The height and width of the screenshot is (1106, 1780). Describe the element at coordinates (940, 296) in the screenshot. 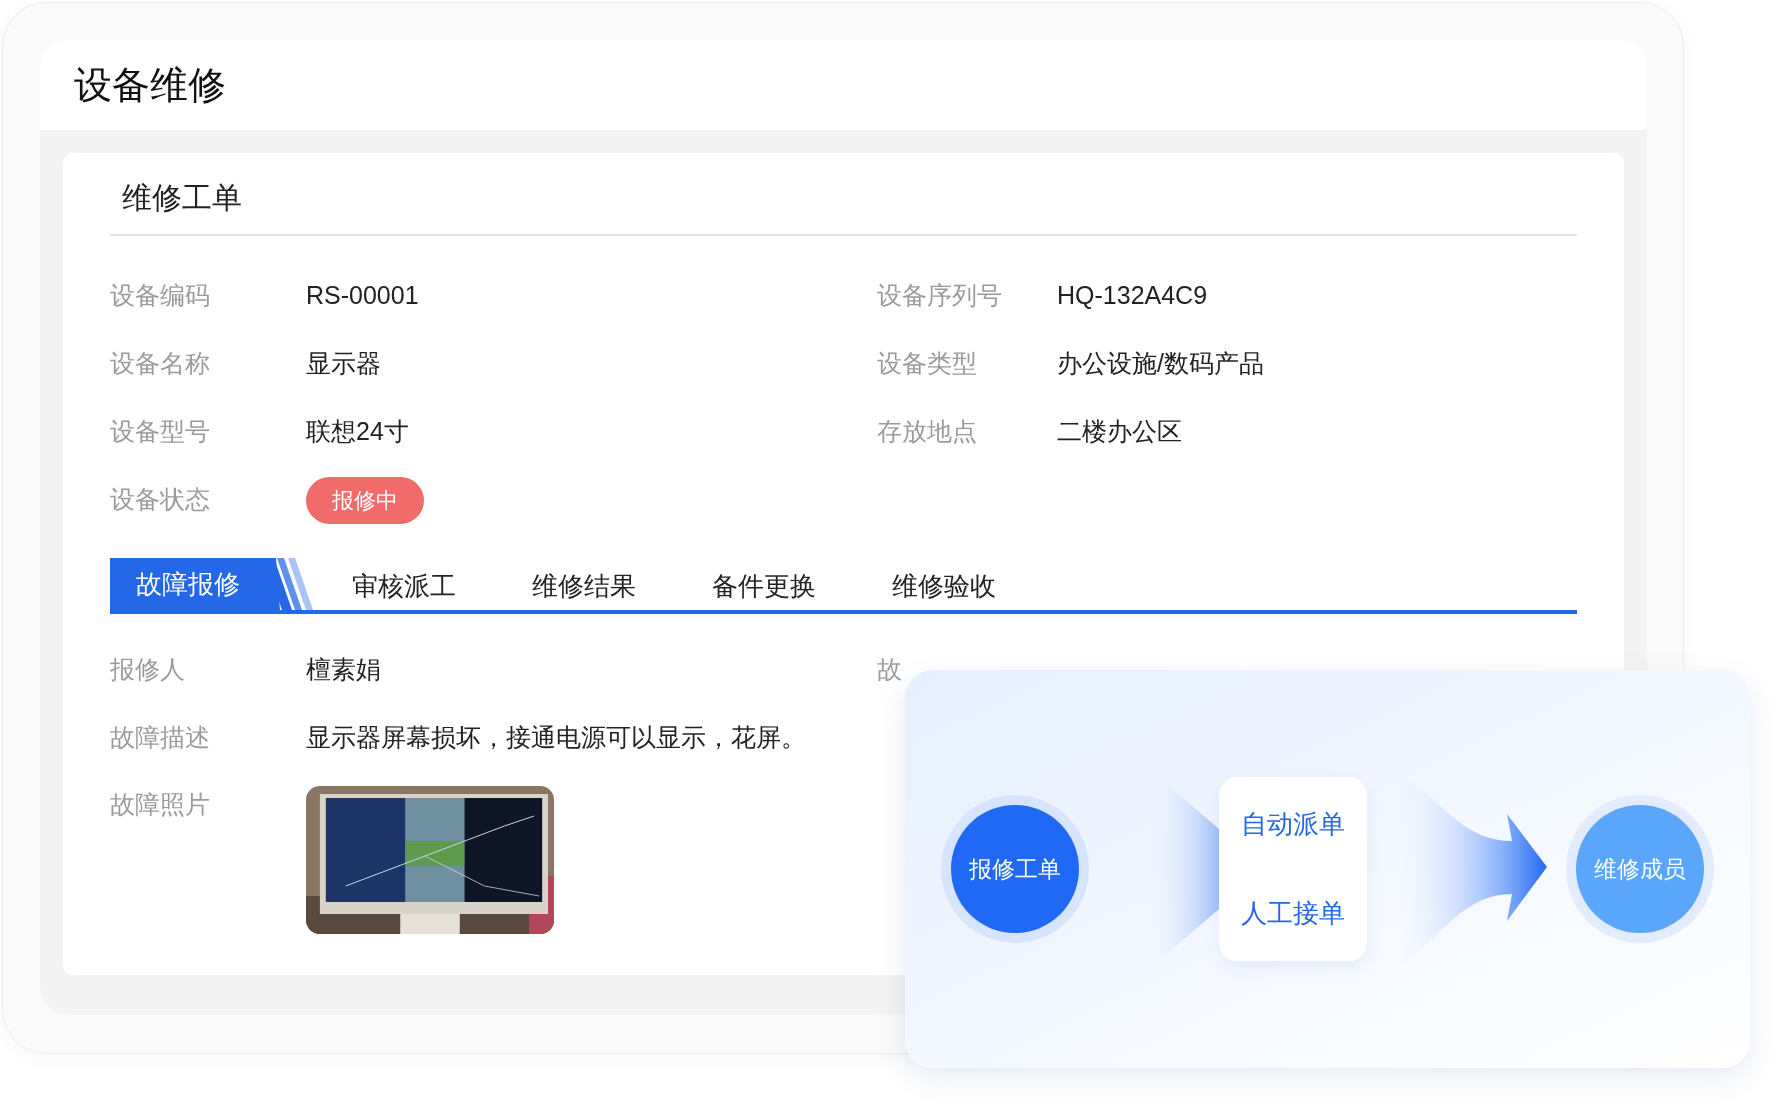

I see `field-label: 设备序列号` at that location.